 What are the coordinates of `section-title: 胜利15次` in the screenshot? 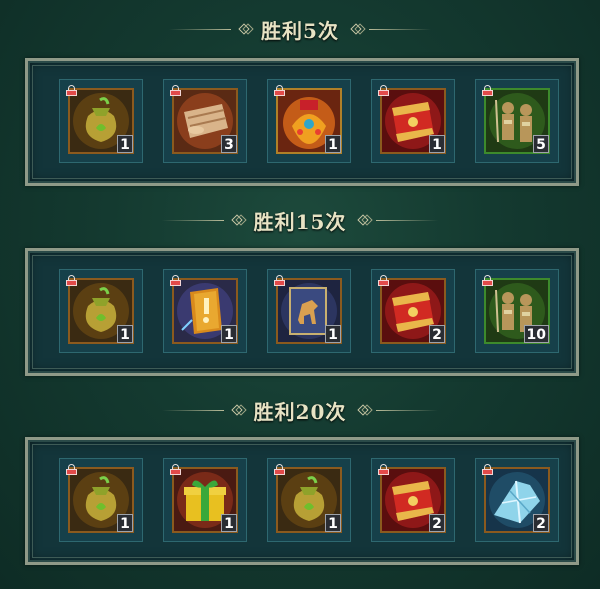 It's located at (300, 221).